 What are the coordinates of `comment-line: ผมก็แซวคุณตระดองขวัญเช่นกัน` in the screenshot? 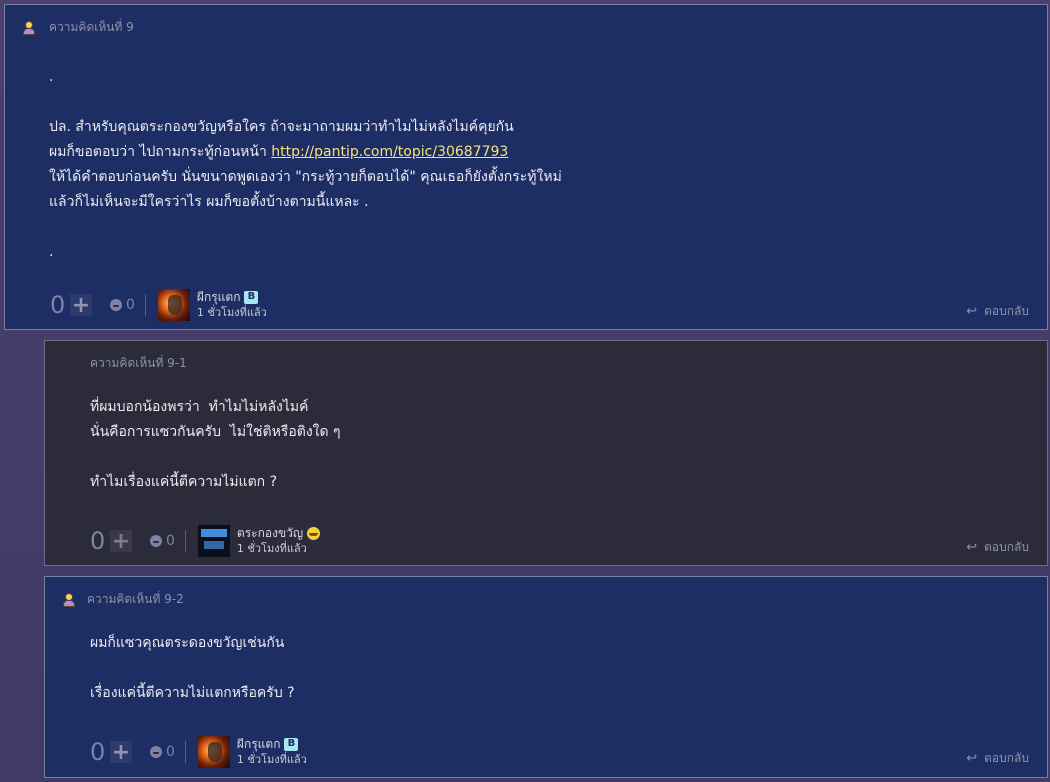 It's located at (187, 643).